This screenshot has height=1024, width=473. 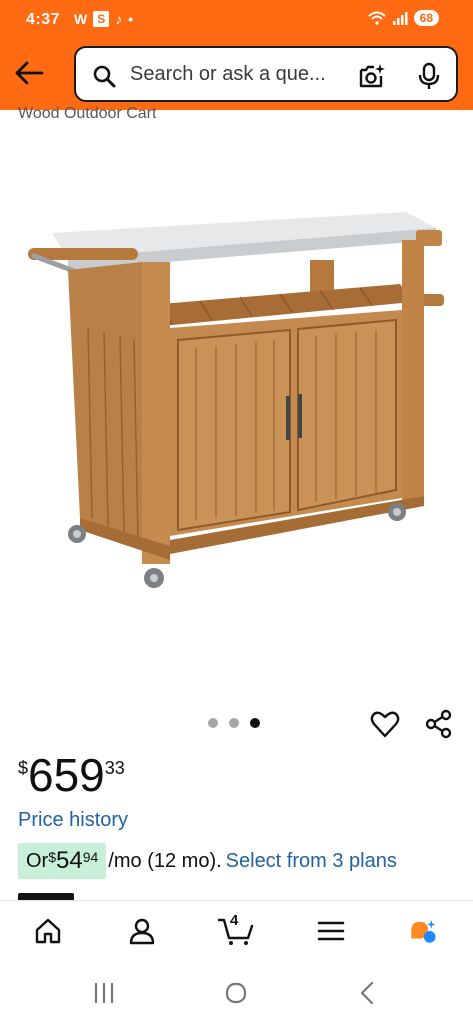 I want to click on bottom-navigation: 4, so click(x=236, y=930).